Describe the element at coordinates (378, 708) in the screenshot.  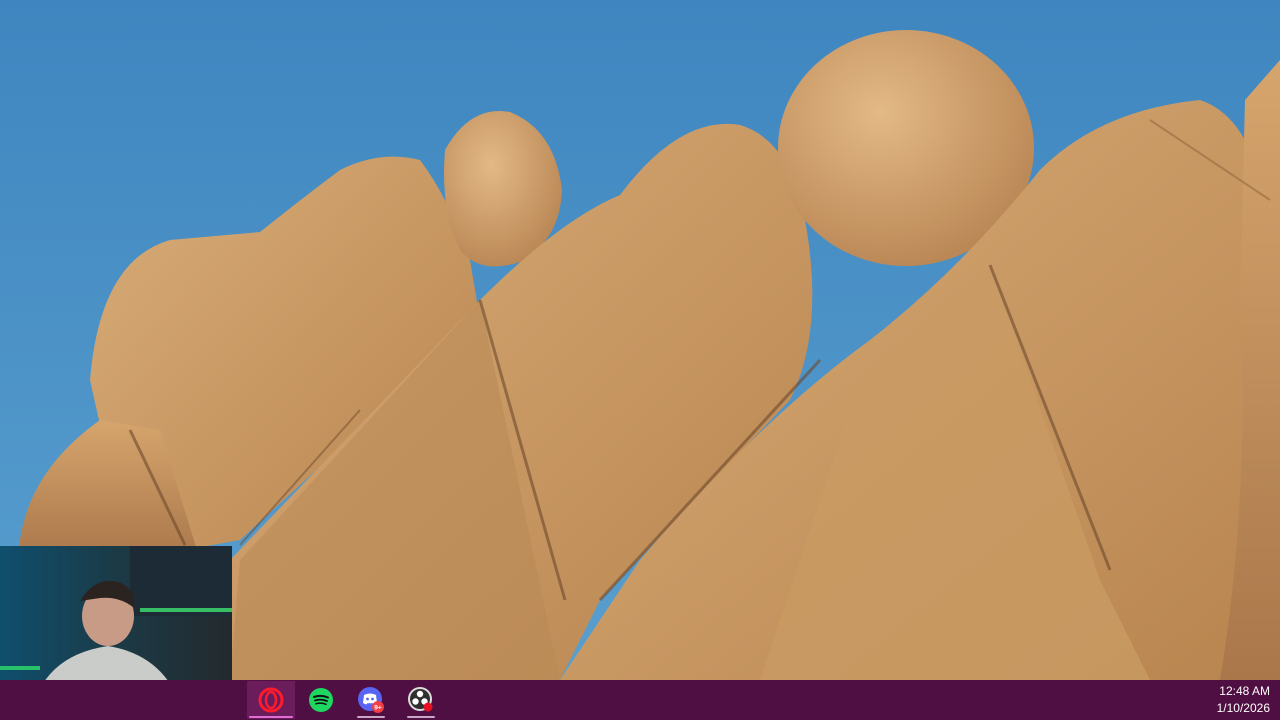
I see `discord-badge: 9+` at that location.